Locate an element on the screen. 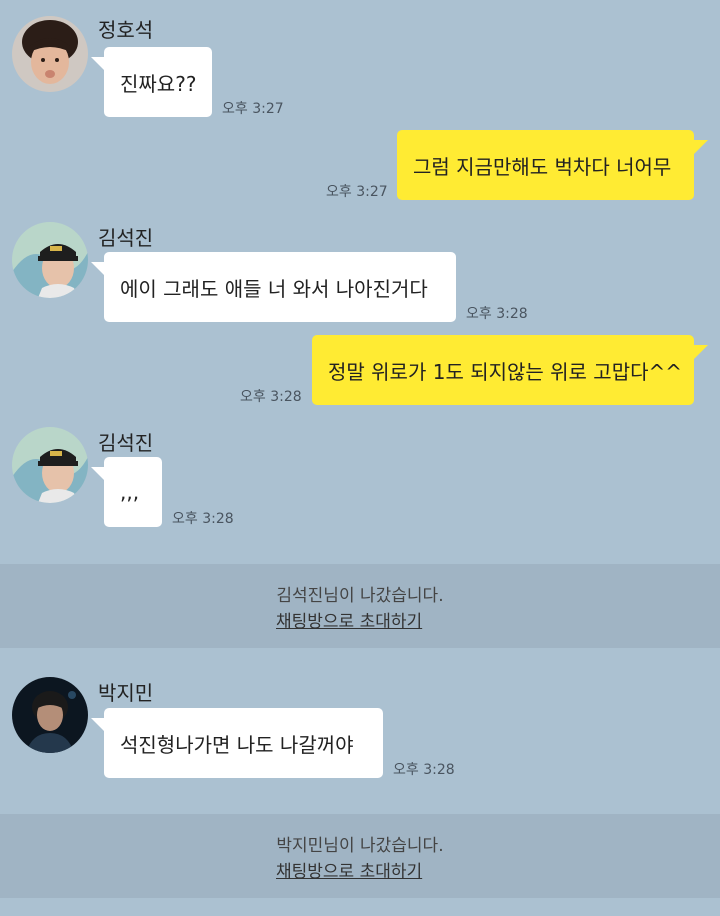  message-bubble: 석진형나가면 나도 나갈꺼야 is located at coordinates (243, 743).